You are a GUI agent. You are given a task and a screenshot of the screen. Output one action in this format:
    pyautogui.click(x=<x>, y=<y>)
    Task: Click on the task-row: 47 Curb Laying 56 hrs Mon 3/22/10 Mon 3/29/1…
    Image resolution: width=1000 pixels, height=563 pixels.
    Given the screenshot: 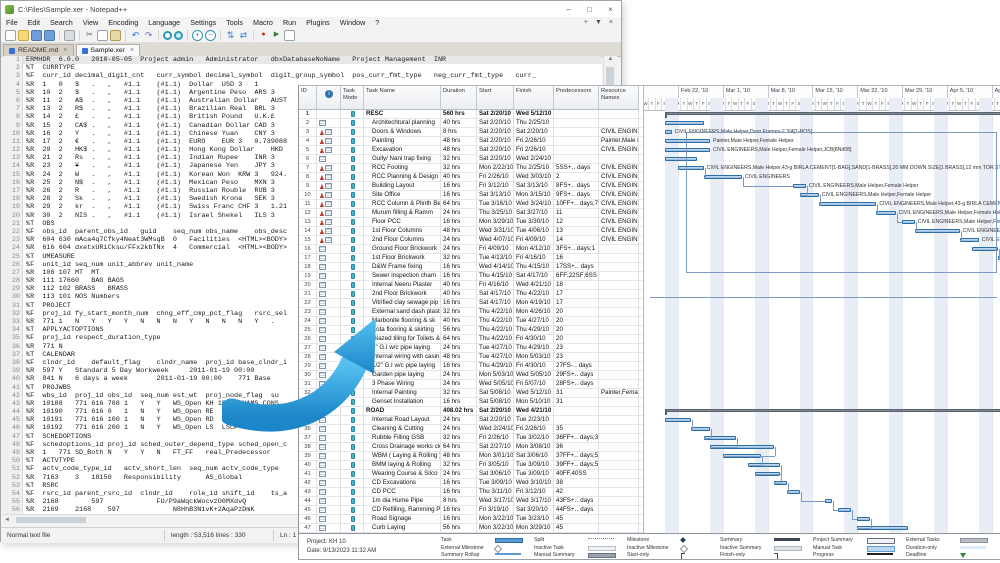 What is the action you would take?
    pyautogui.click(x=471, y=528)
    